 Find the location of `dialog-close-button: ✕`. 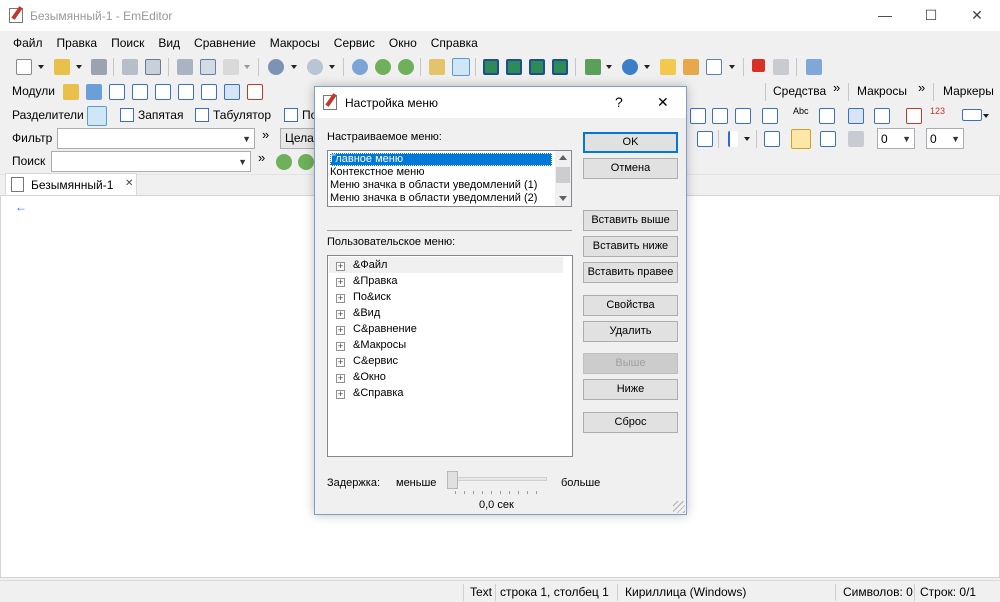

dialog-close-button: ✕ is located at coordinates (663, 102).